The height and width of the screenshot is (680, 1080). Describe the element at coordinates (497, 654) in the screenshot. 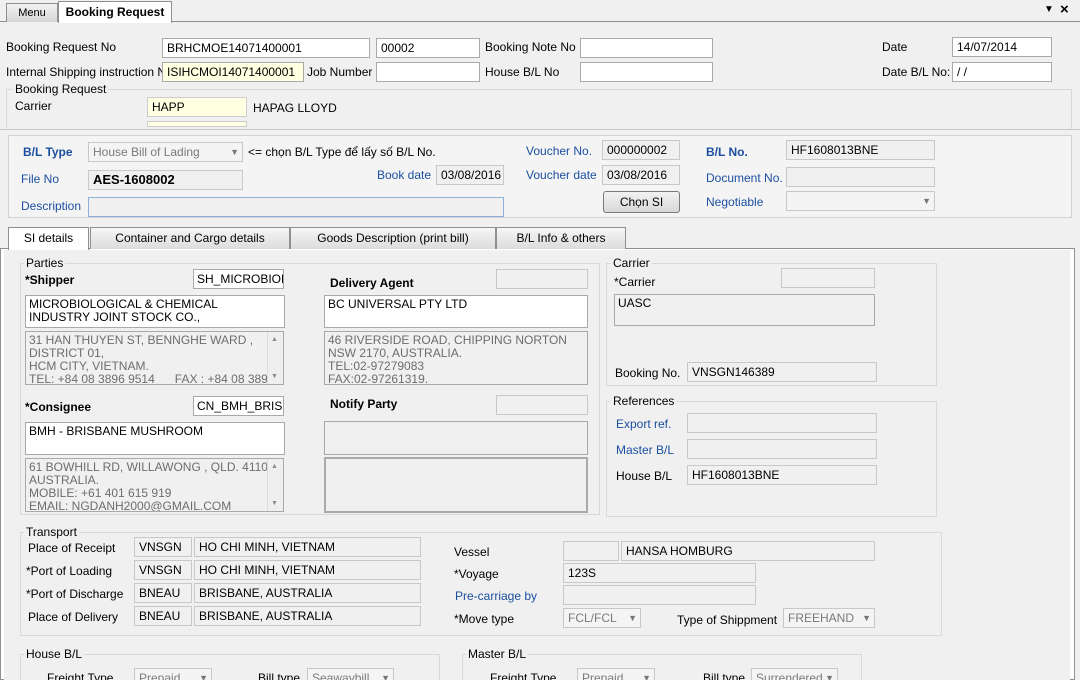

I see `master-bl-group-title: Master B/L` at that location.